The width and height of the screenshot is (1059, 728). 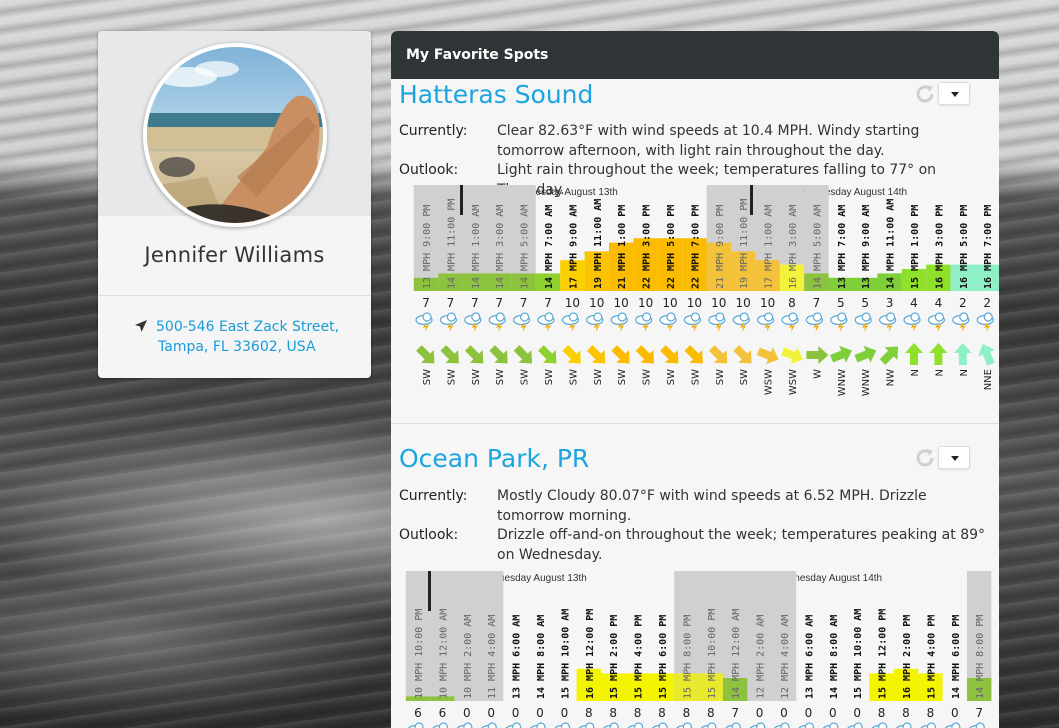 I want to click on wind-hour-label: 14 MPH 3:00 AM, so click(x=500, y=247).